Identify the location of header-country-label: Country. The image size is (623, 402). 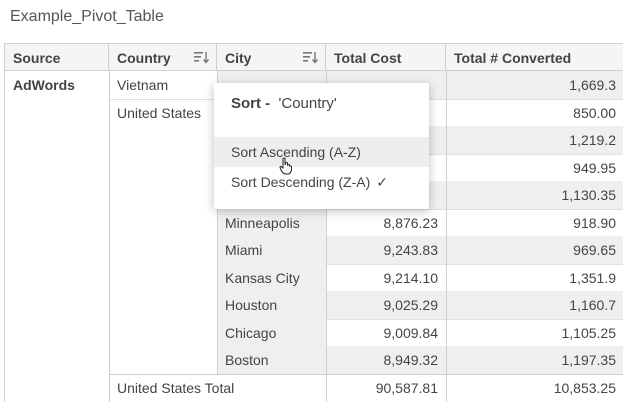
(144, 58).